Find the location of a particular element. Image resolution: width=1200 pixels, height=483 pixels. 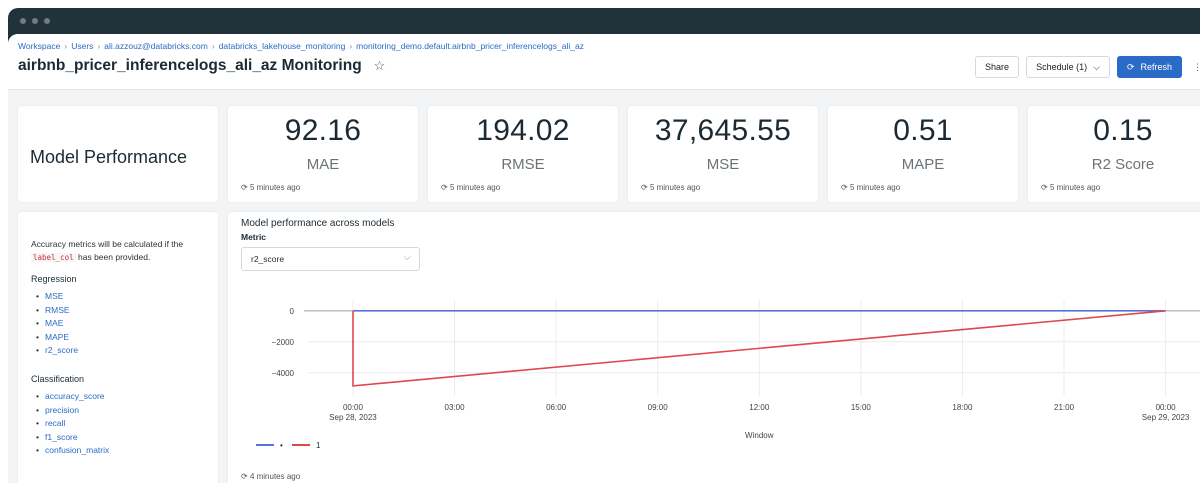

kpi-value: 37,645.55 is located at coordinates (723, 130).